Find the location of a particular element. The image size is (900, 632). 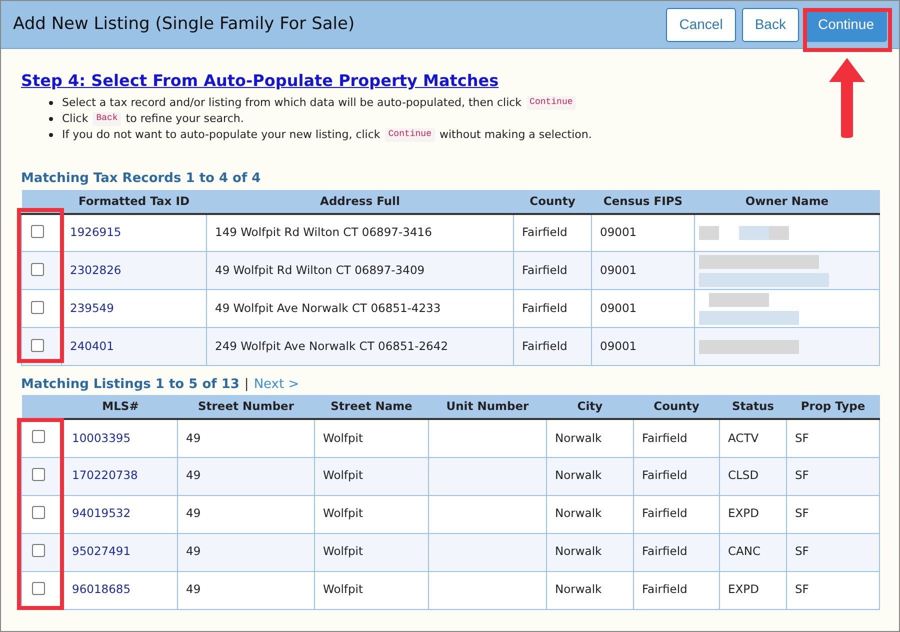

table-cell: 49 Wolfpit Ave Norwalk CT 06851-4233 is located at coordinates (328, 308).